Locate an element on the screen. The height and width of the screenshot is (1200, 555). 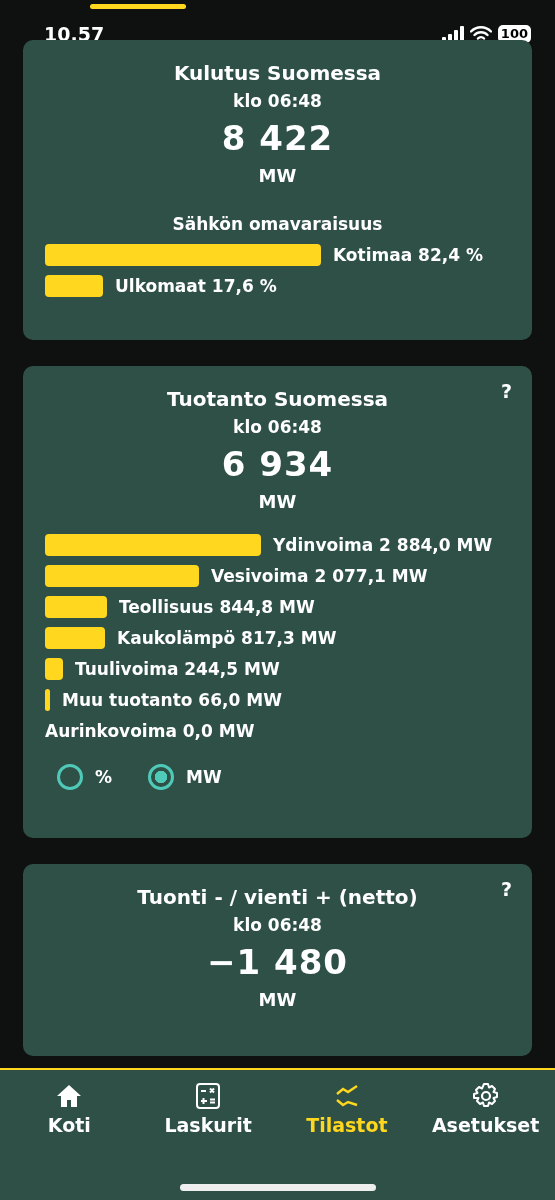
unit-radio-button: % is located at coordinates (85, 777).